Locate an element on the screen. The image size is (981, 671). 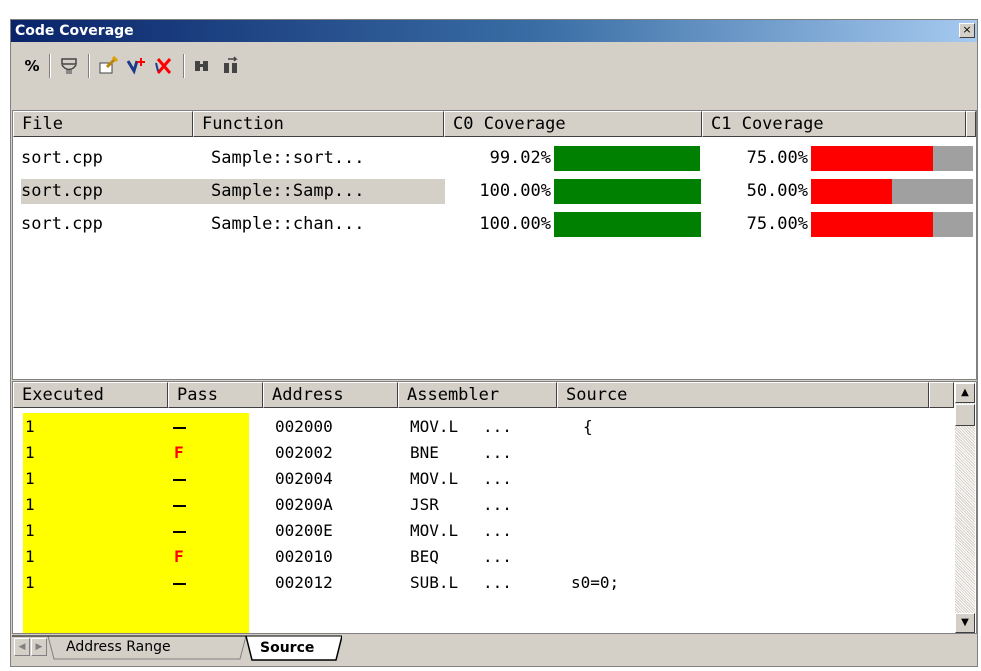
column-header-c1-coverage: C1 Coverage is located at coordinates (834, 124).